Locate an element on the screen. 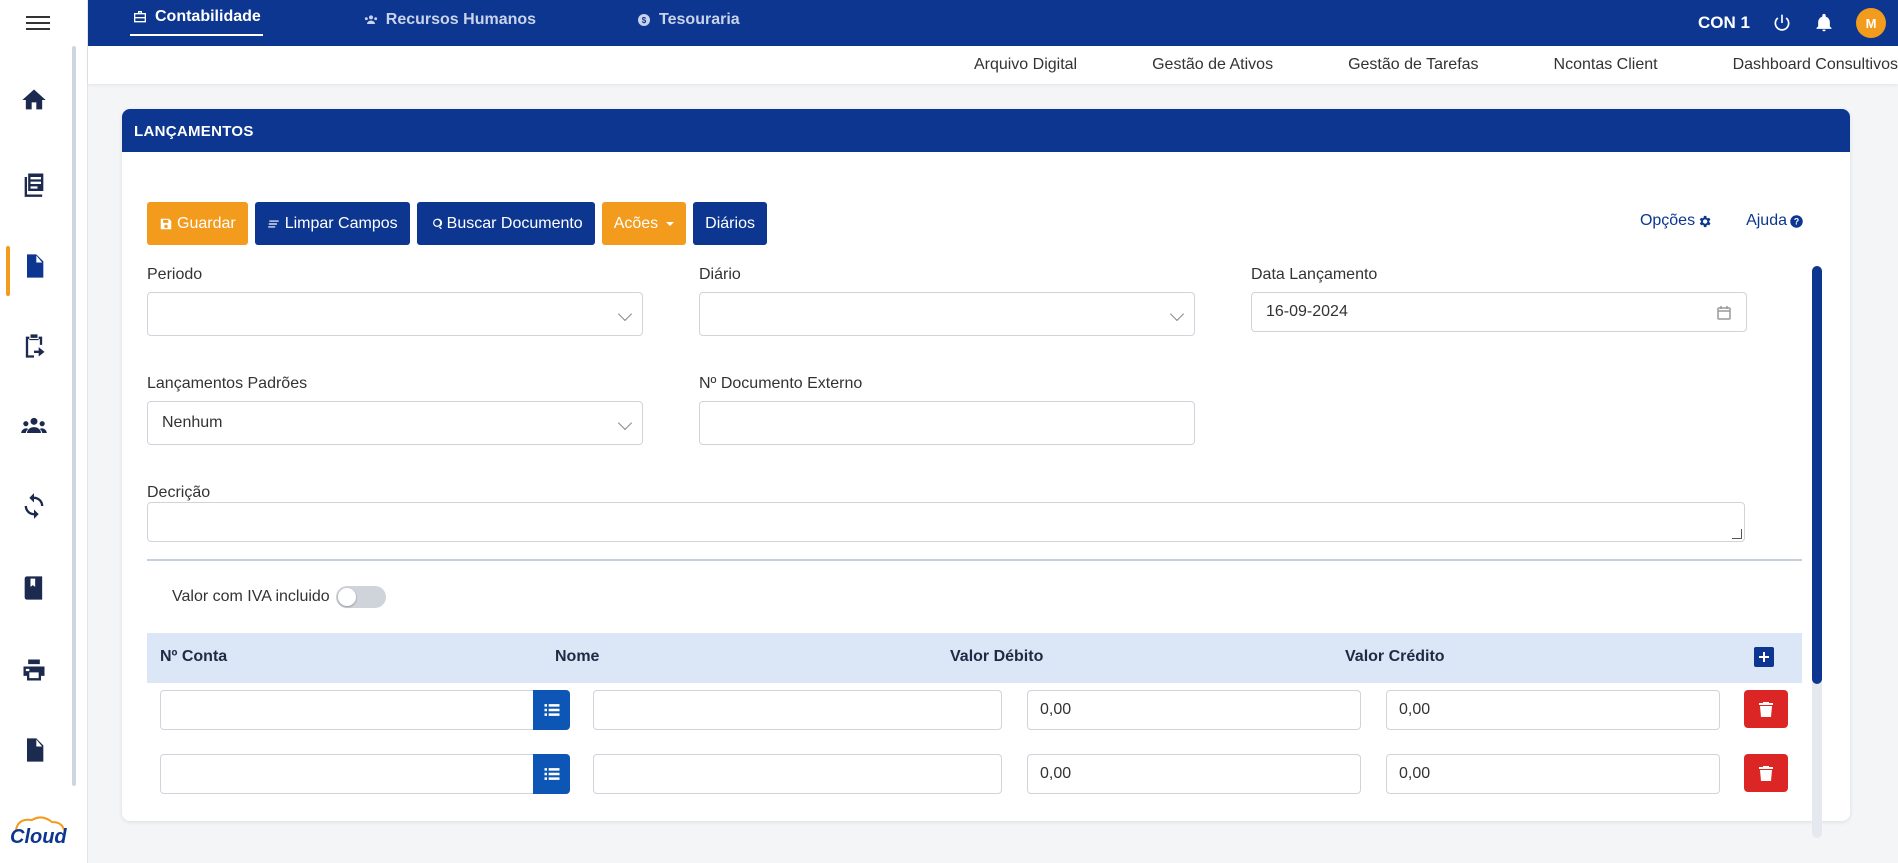 This screenshot has height=863, width=1898. limpar-campos-button: Limpar Campos is located at coordinates (332, 223).